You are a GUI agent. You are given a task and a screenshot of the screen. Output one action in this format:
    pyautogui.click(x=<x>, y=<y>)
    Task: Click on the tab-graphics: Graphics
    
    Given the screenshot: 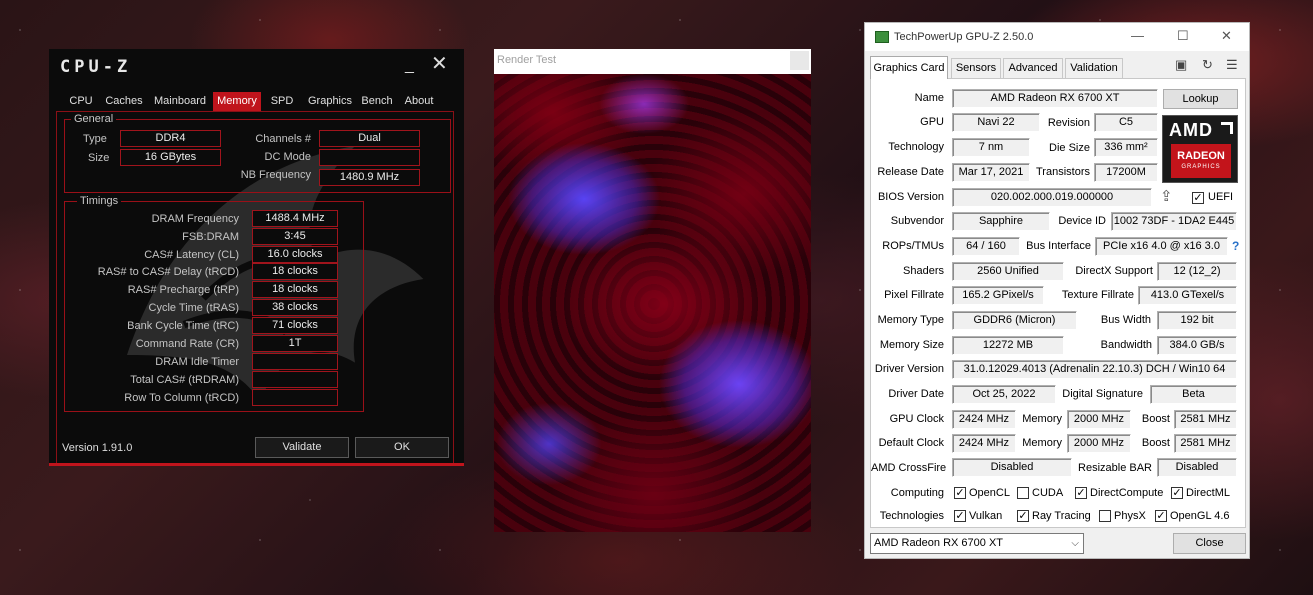 What is the action you would take?
    pyautogui.click(x=330, y=101)
    